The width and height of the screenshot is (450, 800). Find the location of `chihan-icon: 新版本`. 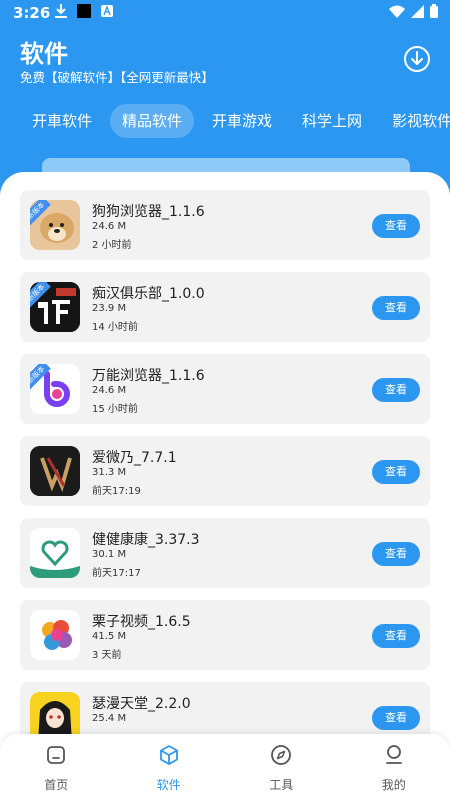

chihan-icon: 新版本 is located at coordinates (55, 307).